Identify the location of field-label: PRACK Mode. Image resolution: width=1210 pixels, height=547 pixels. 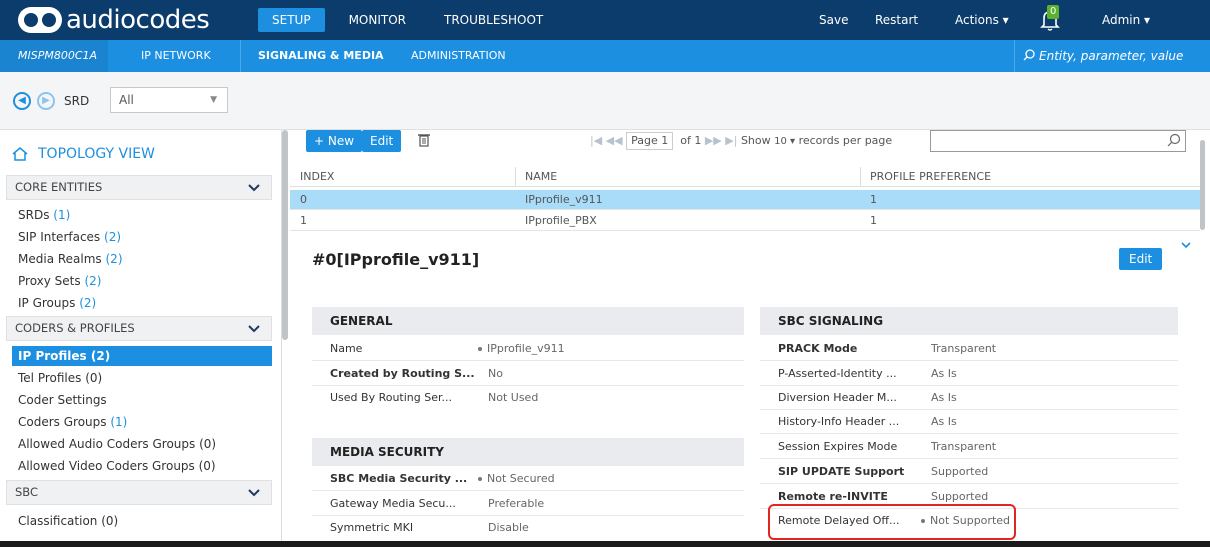
(818, 348).